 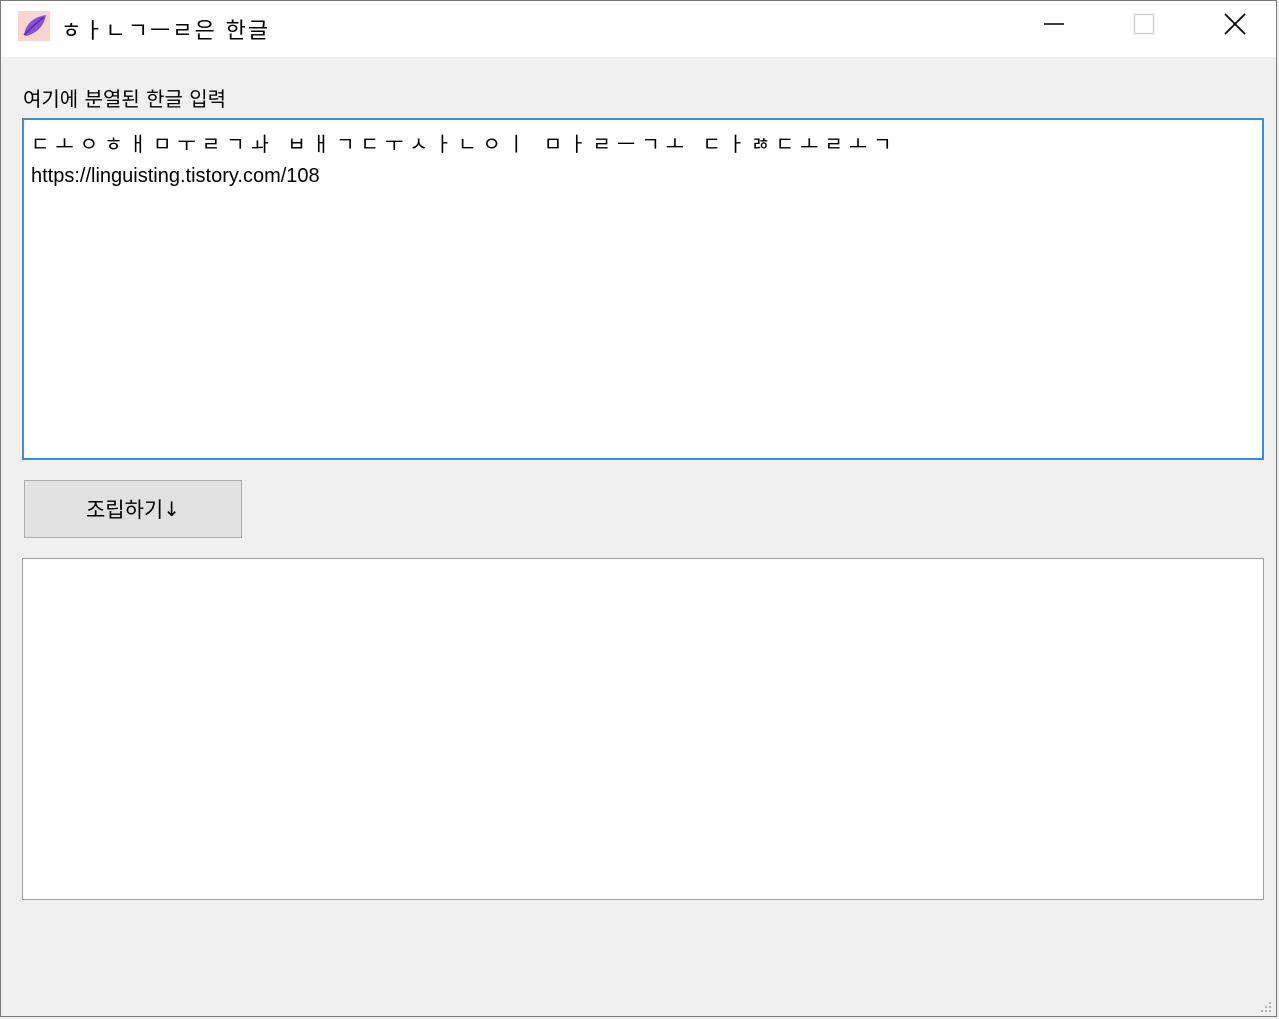 What do you see at coordinates (125, 99) in the screenshot?
I see `input-label: 여기에 분열된 한글 입력` at bounding box center [125, 99].